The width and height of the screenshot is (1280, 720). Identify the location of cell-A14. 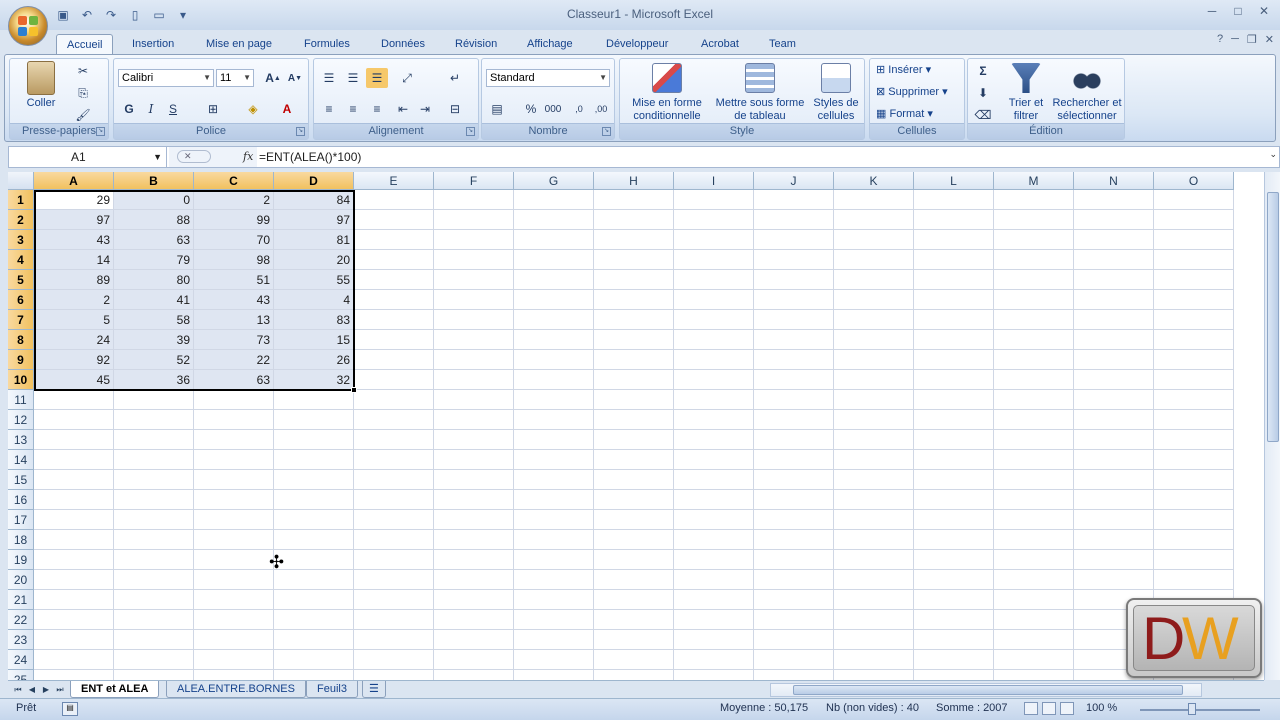
(74, 460).